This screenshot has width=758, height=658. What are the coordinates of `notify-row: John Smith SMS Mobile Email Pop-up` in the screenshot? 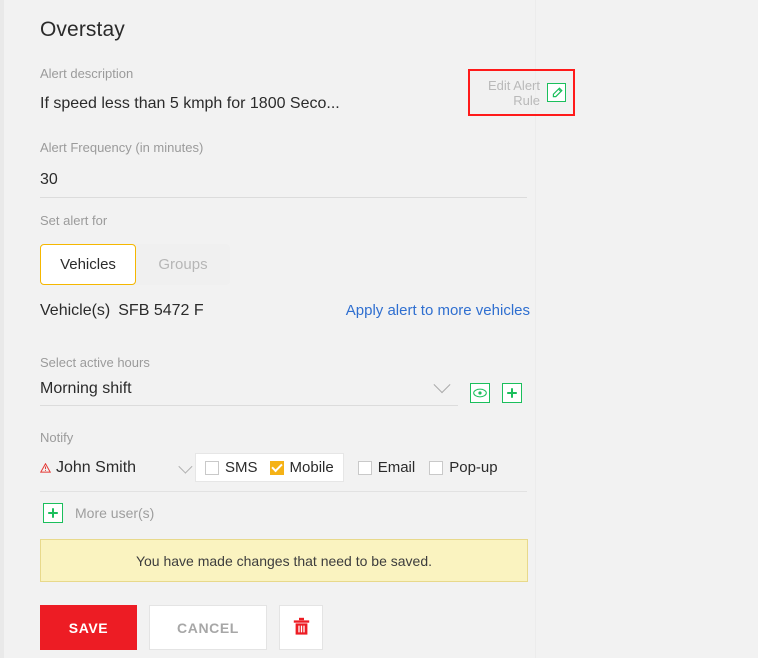 It's located at (283, 472).